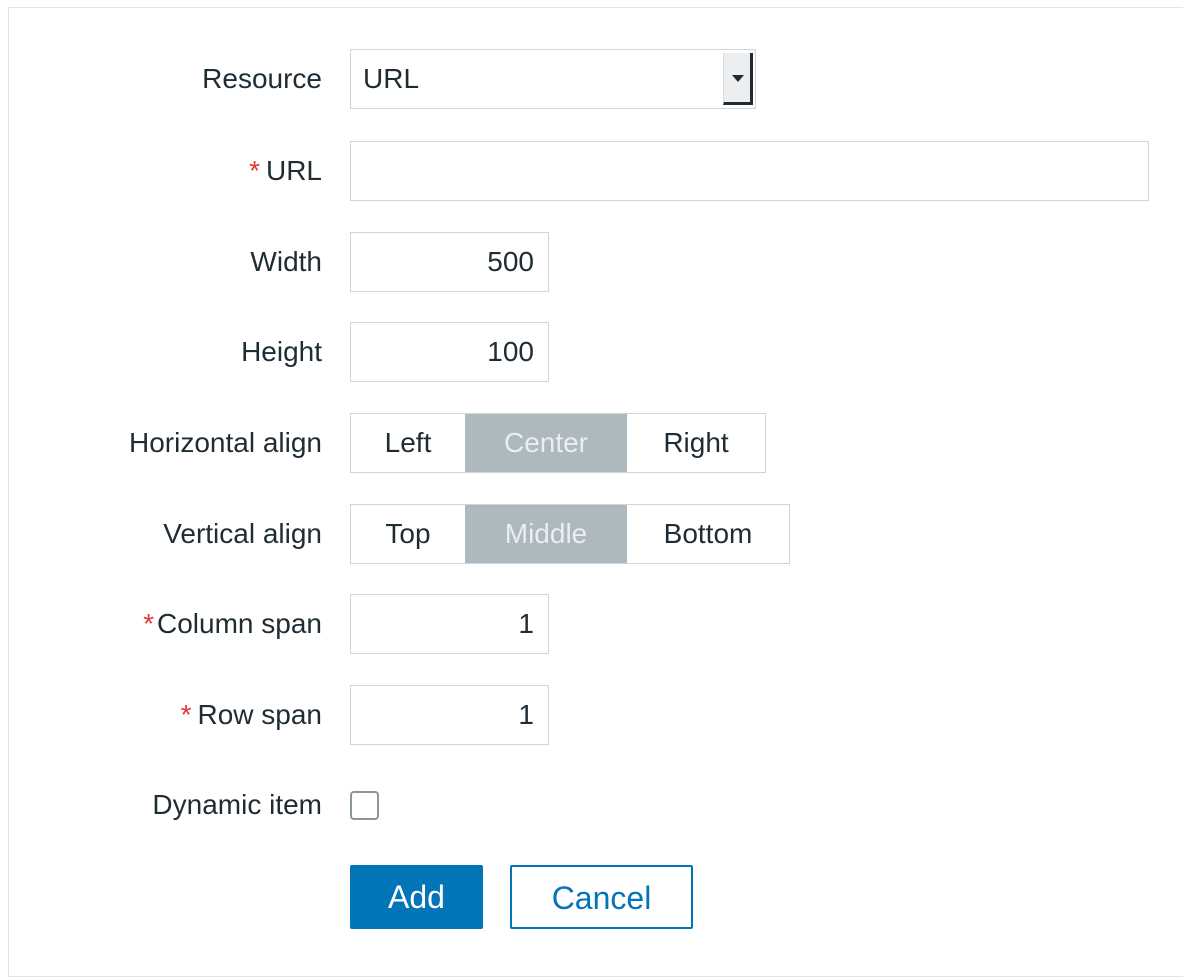 The width and height of the screenshot is (1183, 977). Describe the element at coordinates (449, 352) in the screenshot. I see `height-input` at that location.